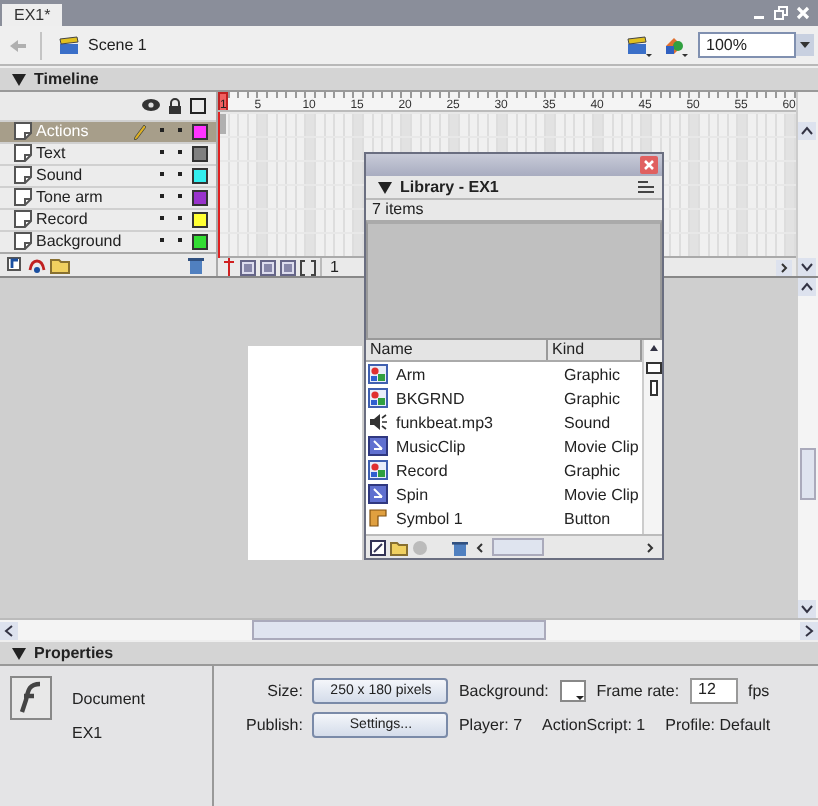  I want to click on layer-name: Tone arm, so click(70, 197).